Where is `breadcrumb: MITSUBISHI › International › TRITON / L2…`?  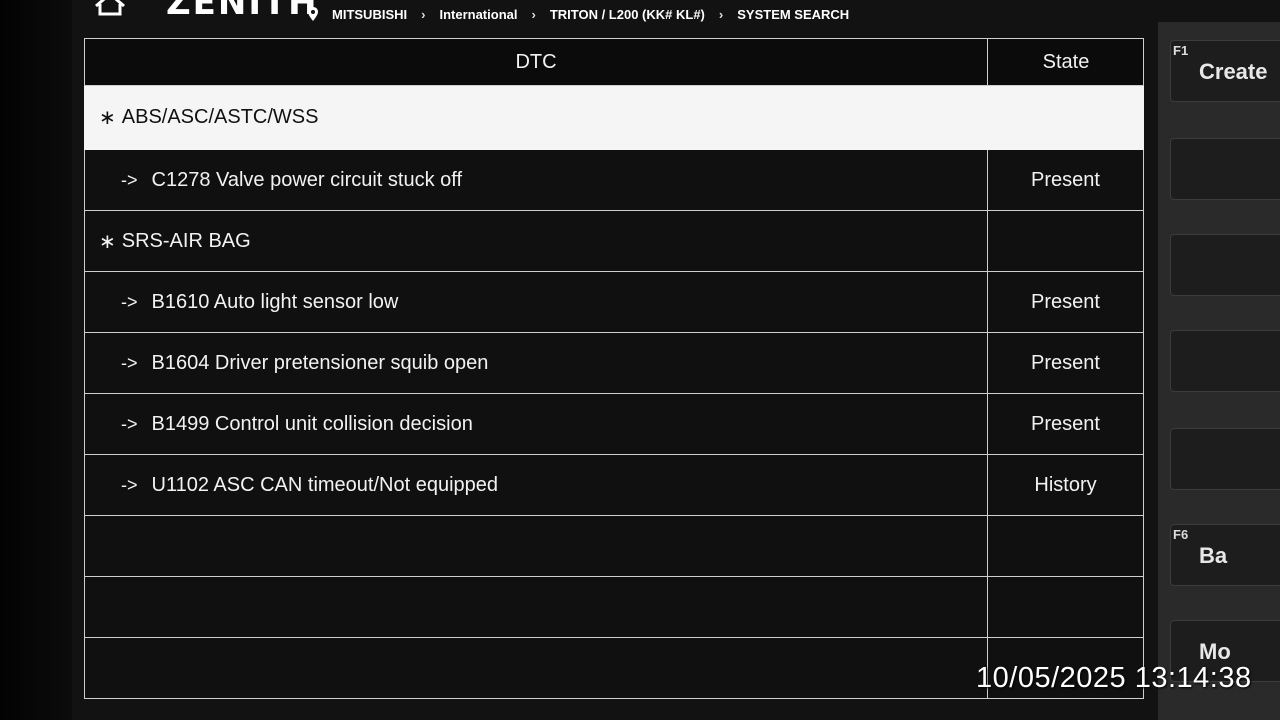 breadcrumb: MITSUBISHI › International › TRITON / L2… is located at coordinates (578, 14).